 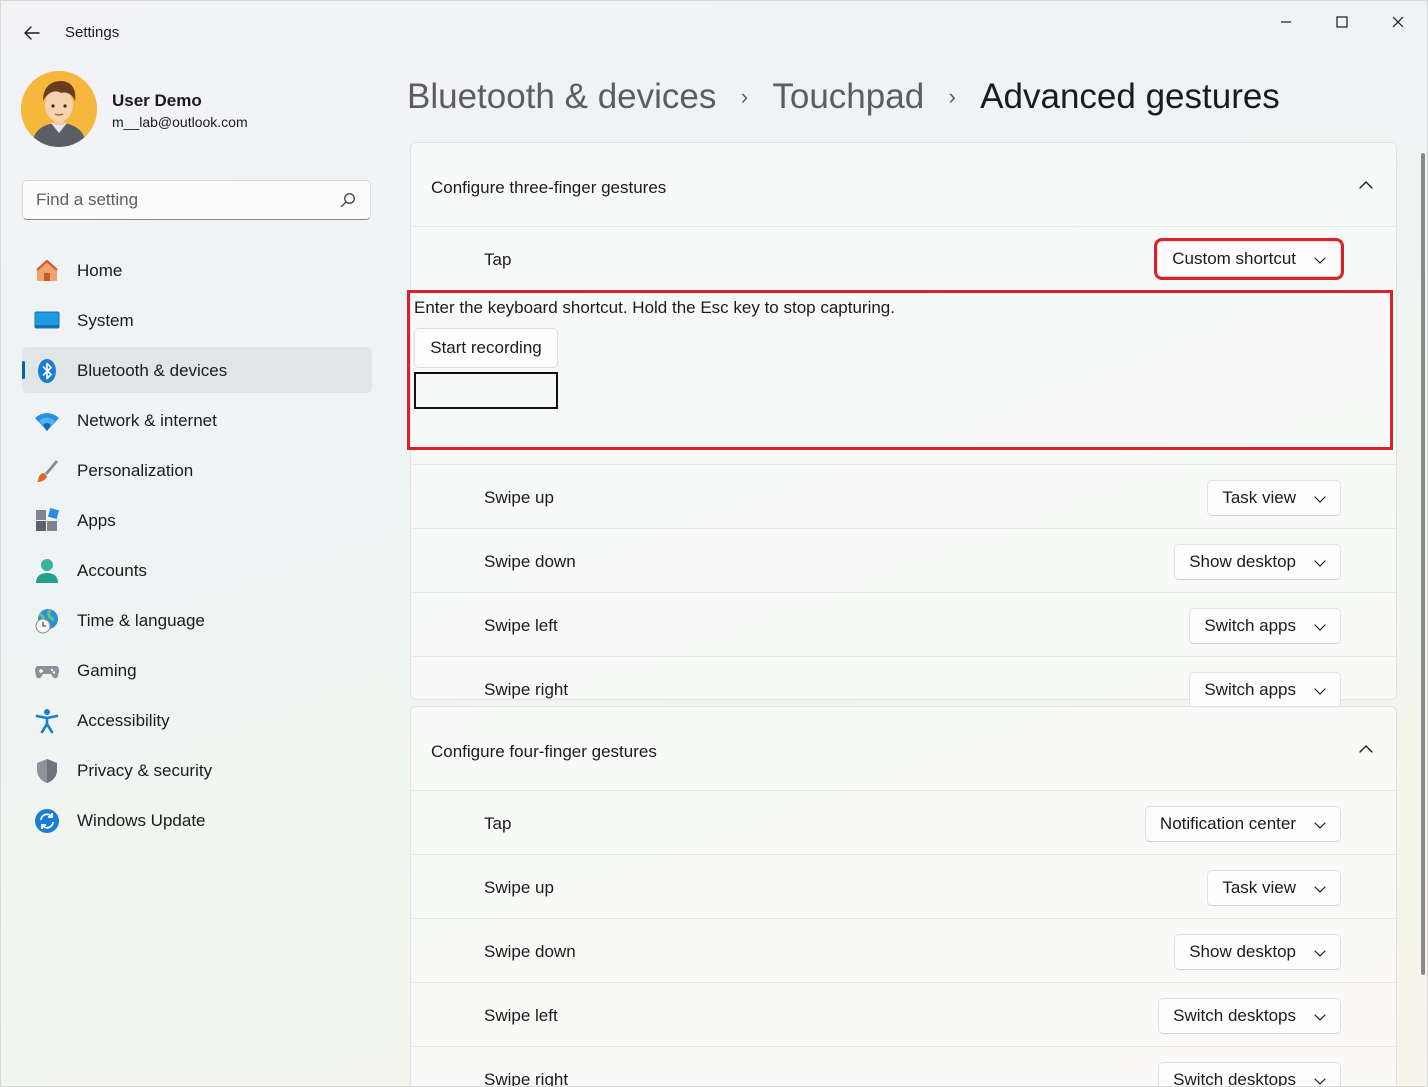 I want to click on sidebar-item-accounts: Accounts, so click(x=197, y=570).